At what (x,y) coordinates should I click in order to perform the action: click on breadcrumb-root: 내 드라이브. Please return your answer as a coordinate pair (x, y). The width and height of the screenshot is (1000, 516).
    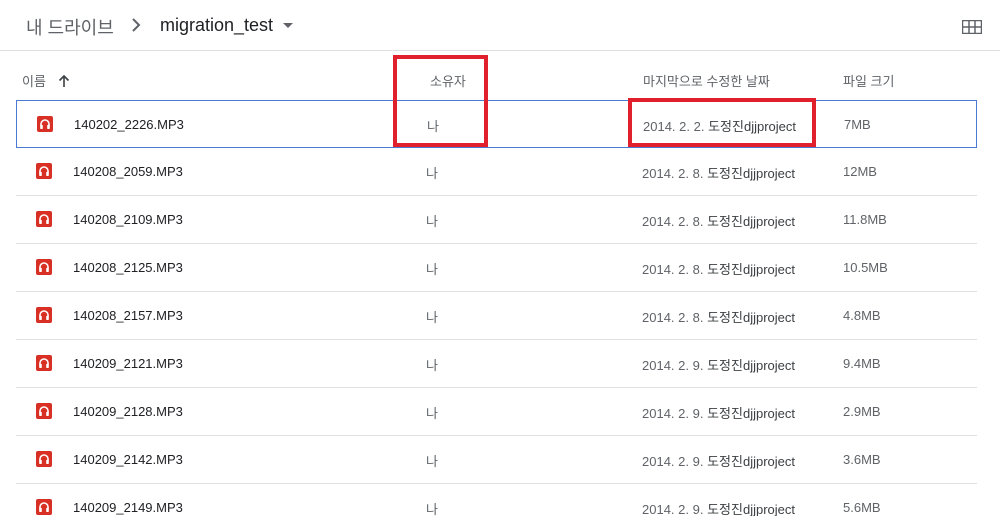
    Looking at the image, I should click on (70, 27).